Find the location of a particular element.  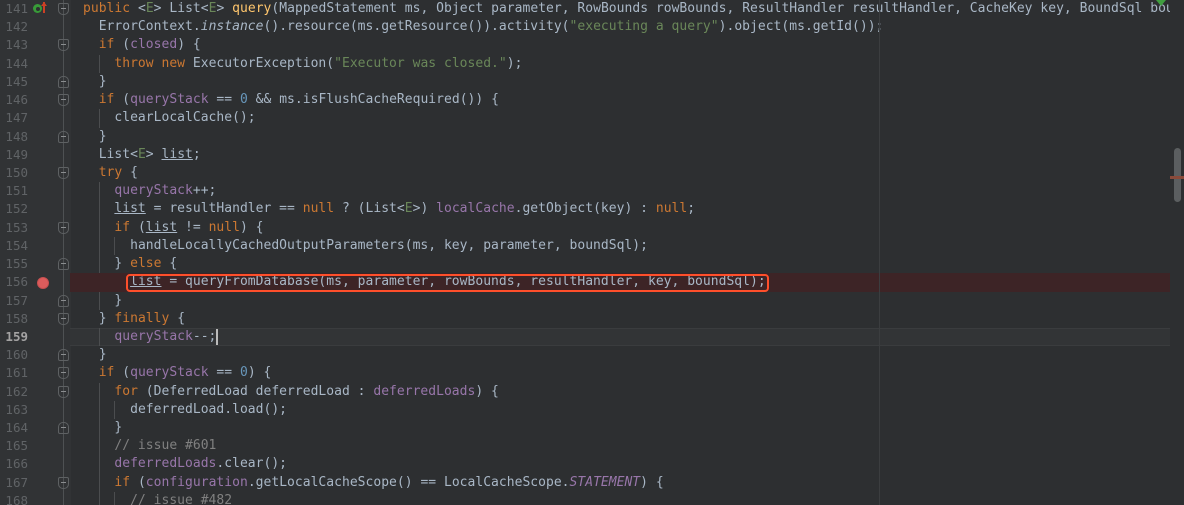

error-stripe-marker is located at coordinates (1177, 177).